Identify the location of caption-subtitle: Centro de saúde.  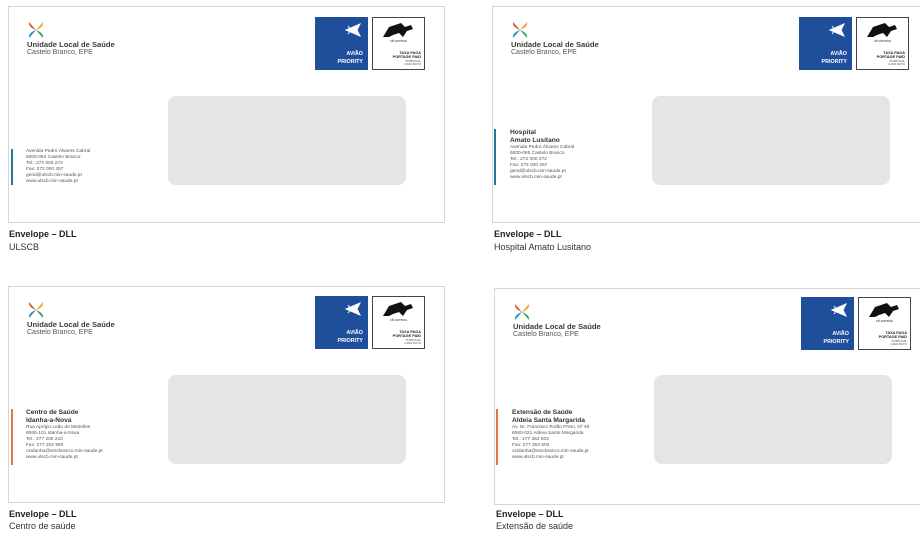
(42, 526).